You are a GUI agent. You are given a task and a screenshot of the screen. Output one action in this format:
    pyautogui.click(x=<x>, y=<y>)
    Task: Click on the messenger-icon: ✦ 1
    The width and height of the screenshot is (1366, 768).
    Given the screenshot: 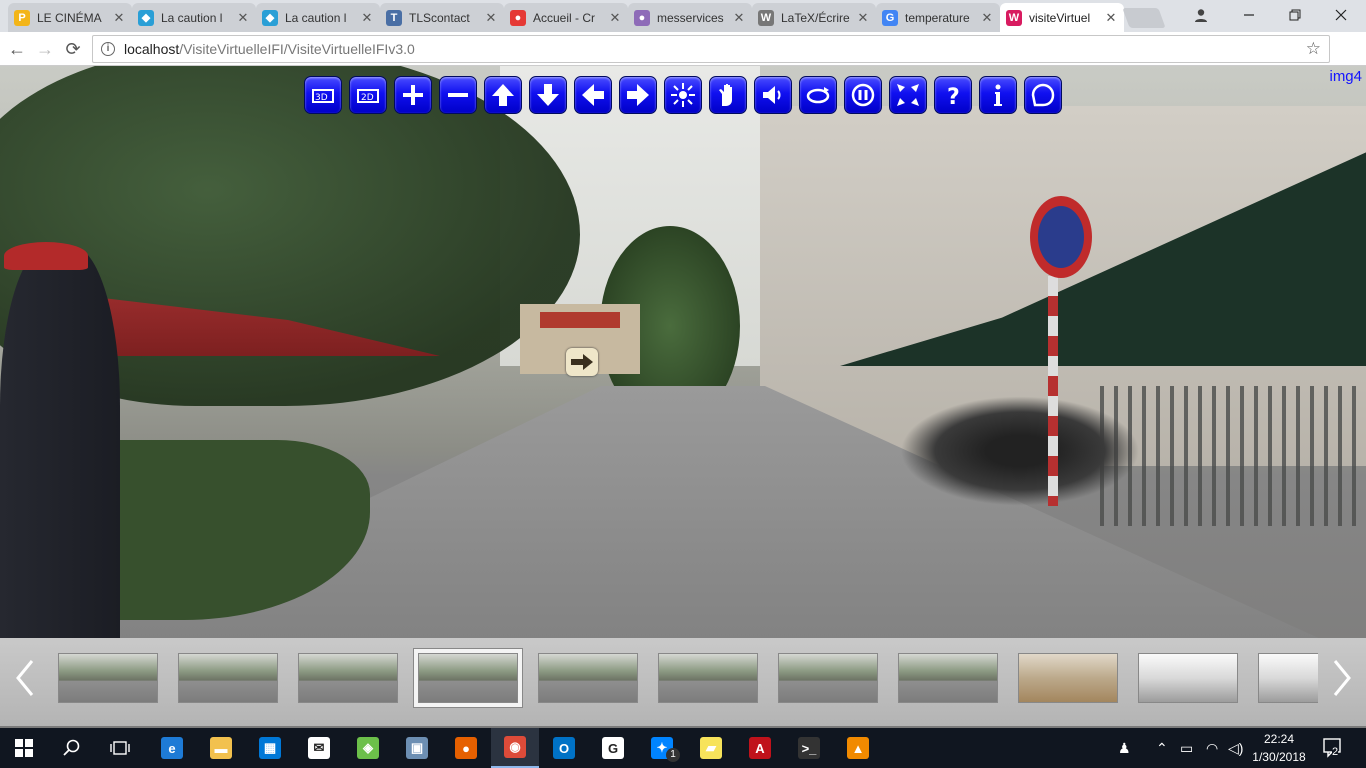 What is the action you would take?
    pyautogui.click(x=662, y=748)
    